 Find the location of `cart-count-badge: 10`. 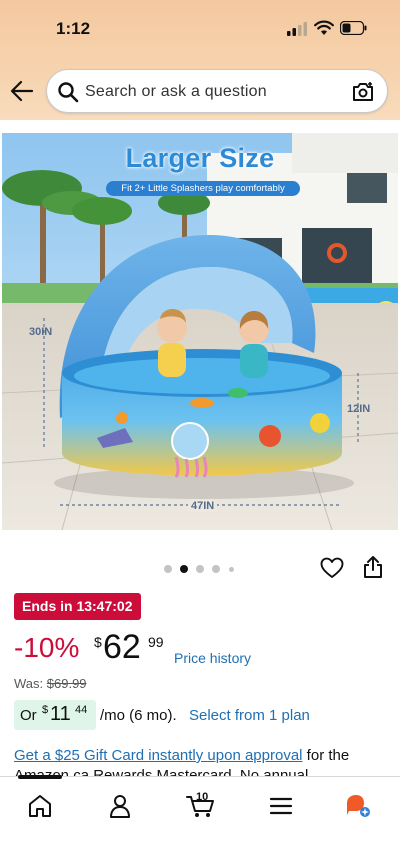

cart-count-badge: 10 is located at coordinates (202, 797).